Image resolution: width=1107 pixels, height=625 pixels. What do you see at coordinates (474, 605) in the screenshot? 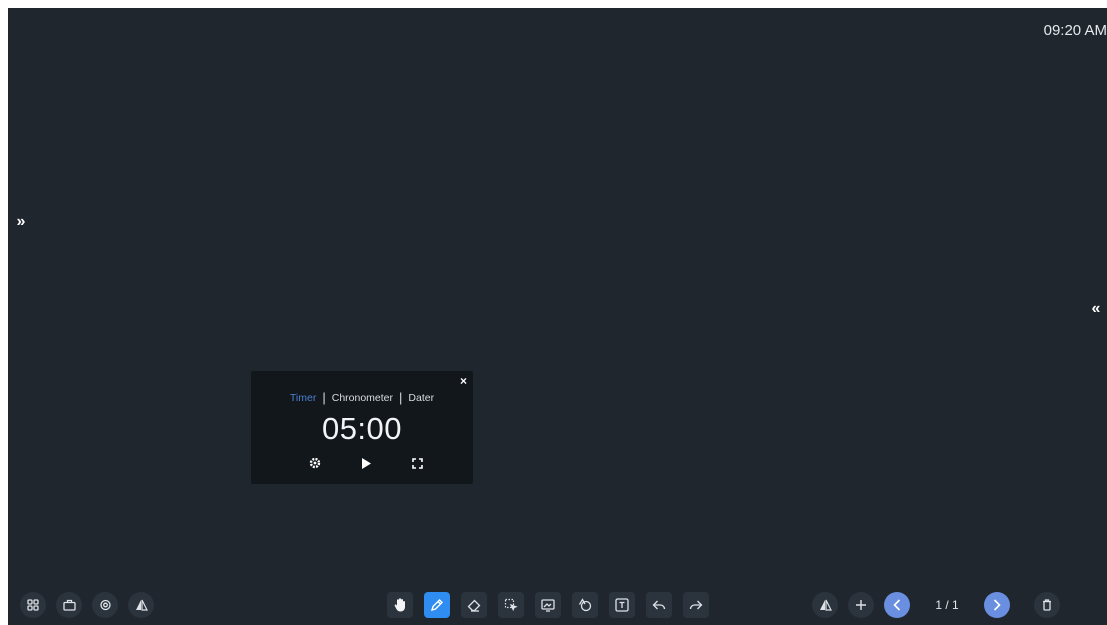
I see `eraser-icon` at bounding box center [474, 605].